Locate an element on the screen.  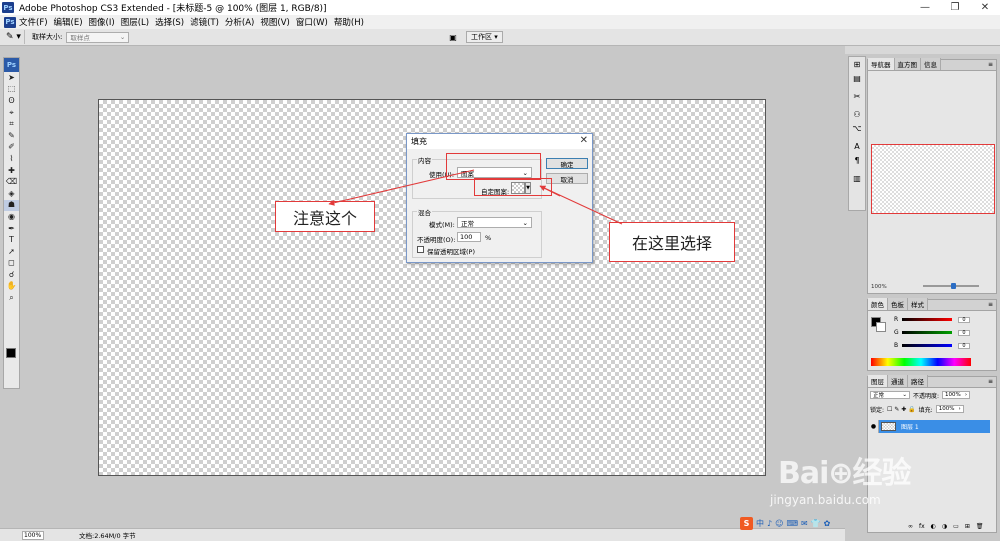
red-slider-row: R 0 is located at coordinates (944, 319).